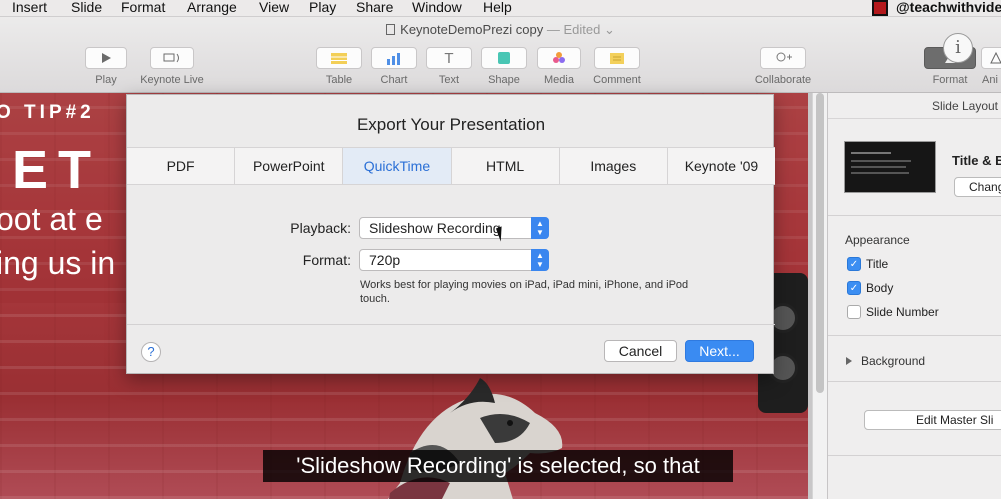  I want to click on comment-button, so click(617, 58).